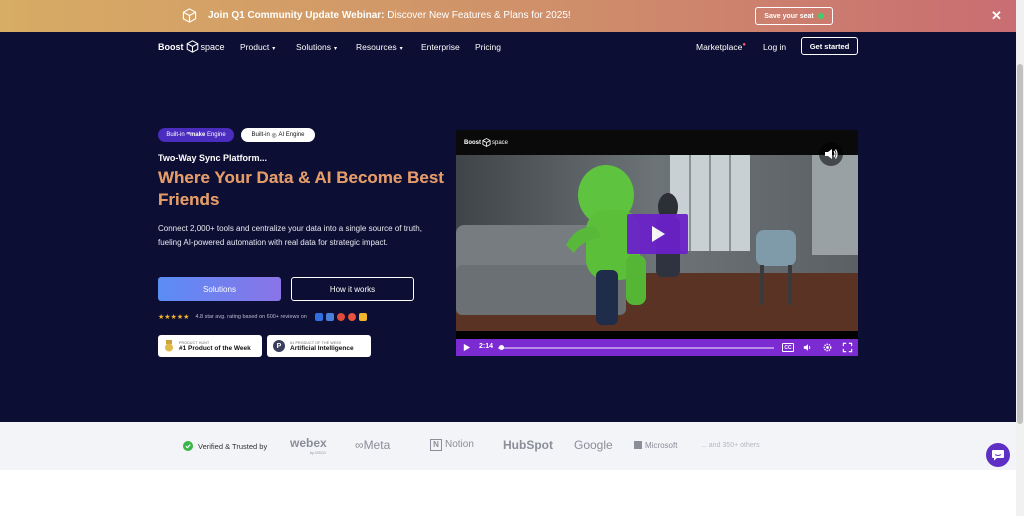 This screenshot has height=516, width=1024. What do you see at coordinates (593, 445) in the screenshot?
I see `google-logo: Google` at bounding box center [593, 445].